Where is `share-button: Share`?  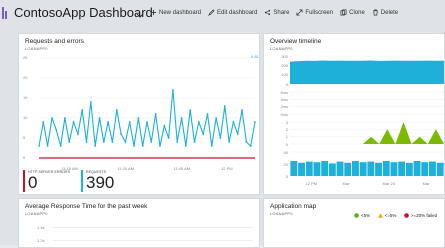
share-button: Share is located at coordinates (276, 12).